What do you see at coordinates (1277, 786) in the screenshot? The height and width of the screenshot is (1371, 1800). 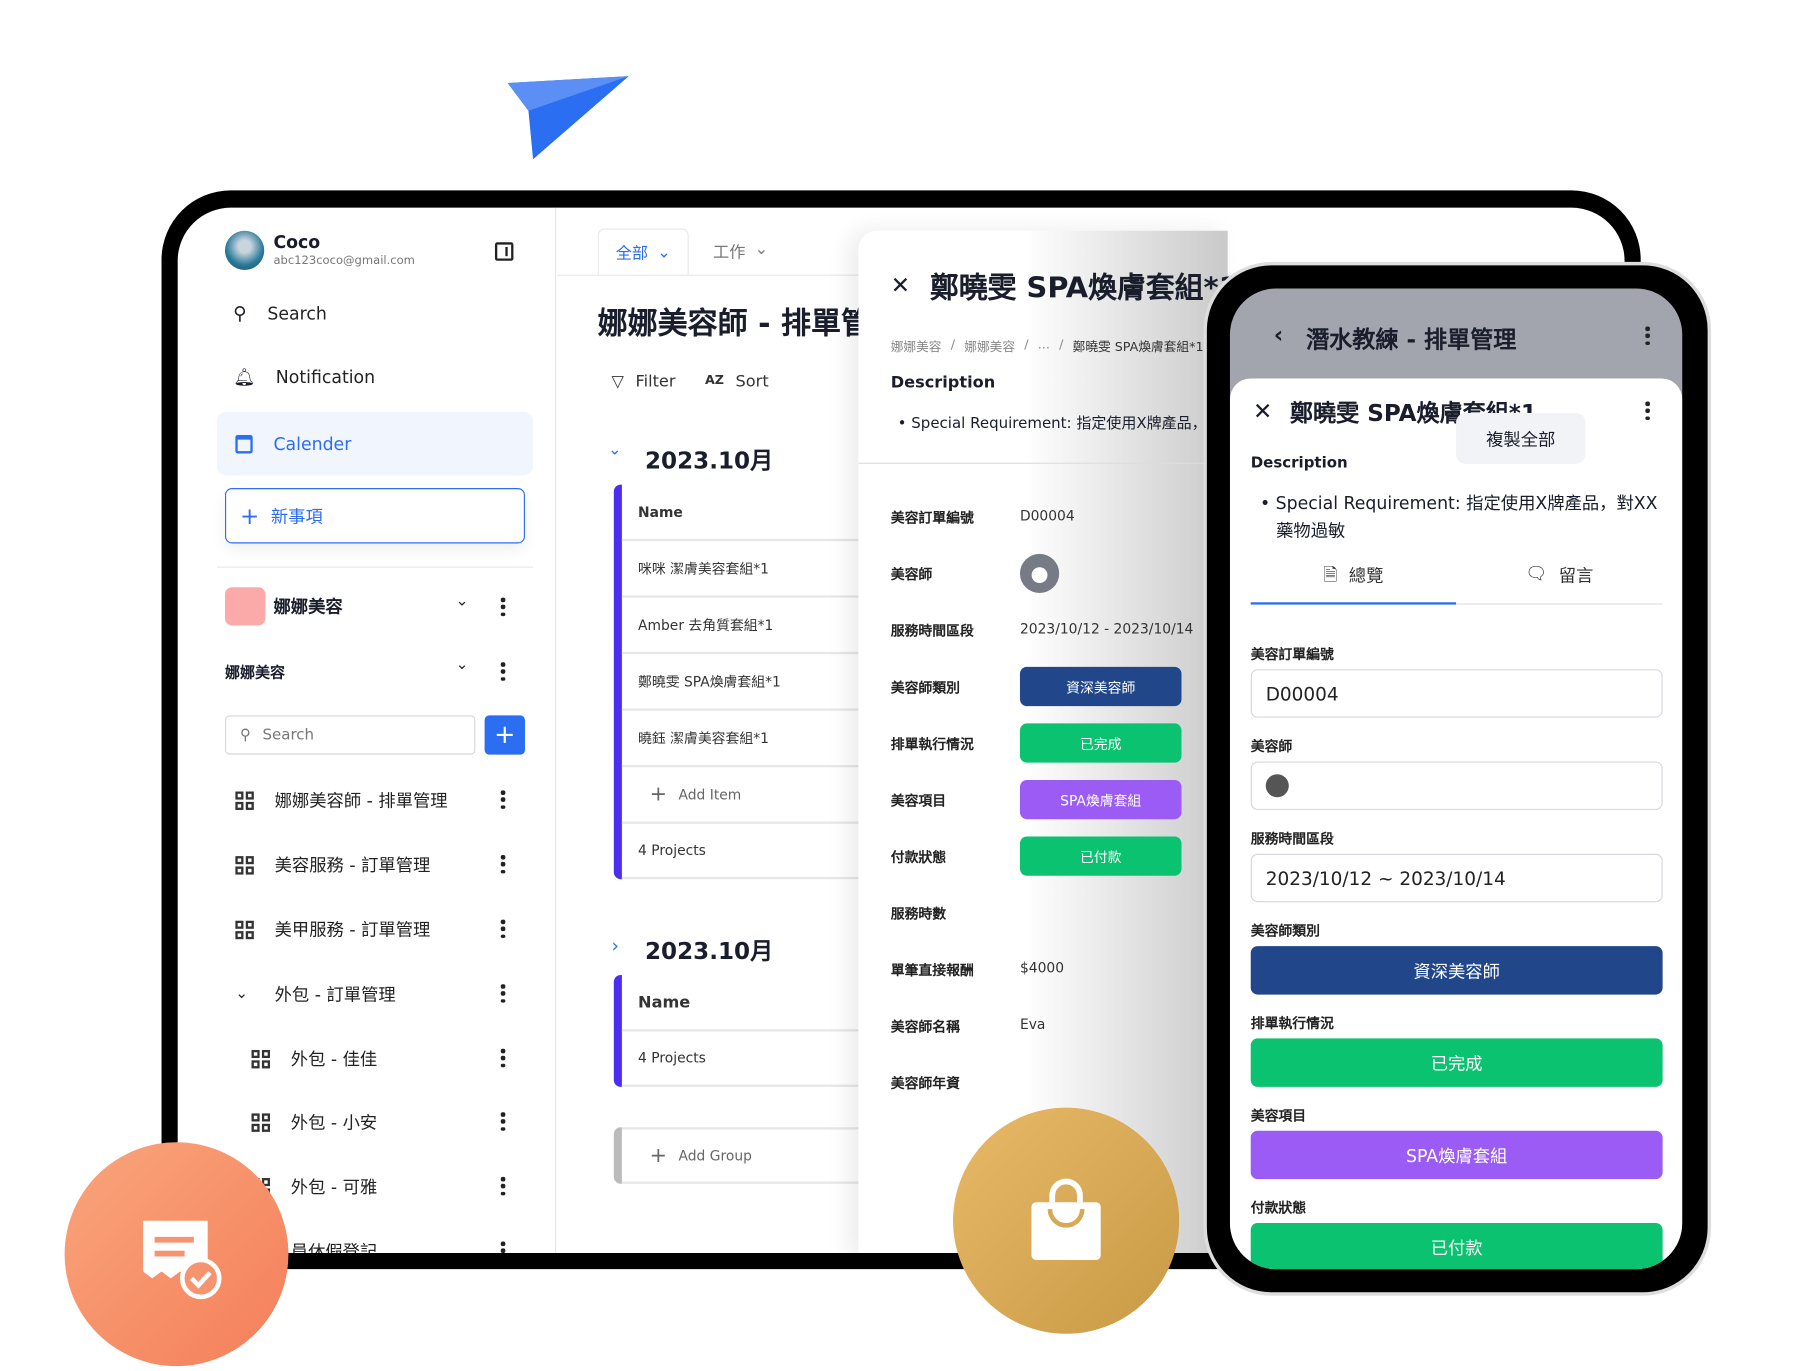 I see `user-circle-icon` at bounding box center [1277, 786].